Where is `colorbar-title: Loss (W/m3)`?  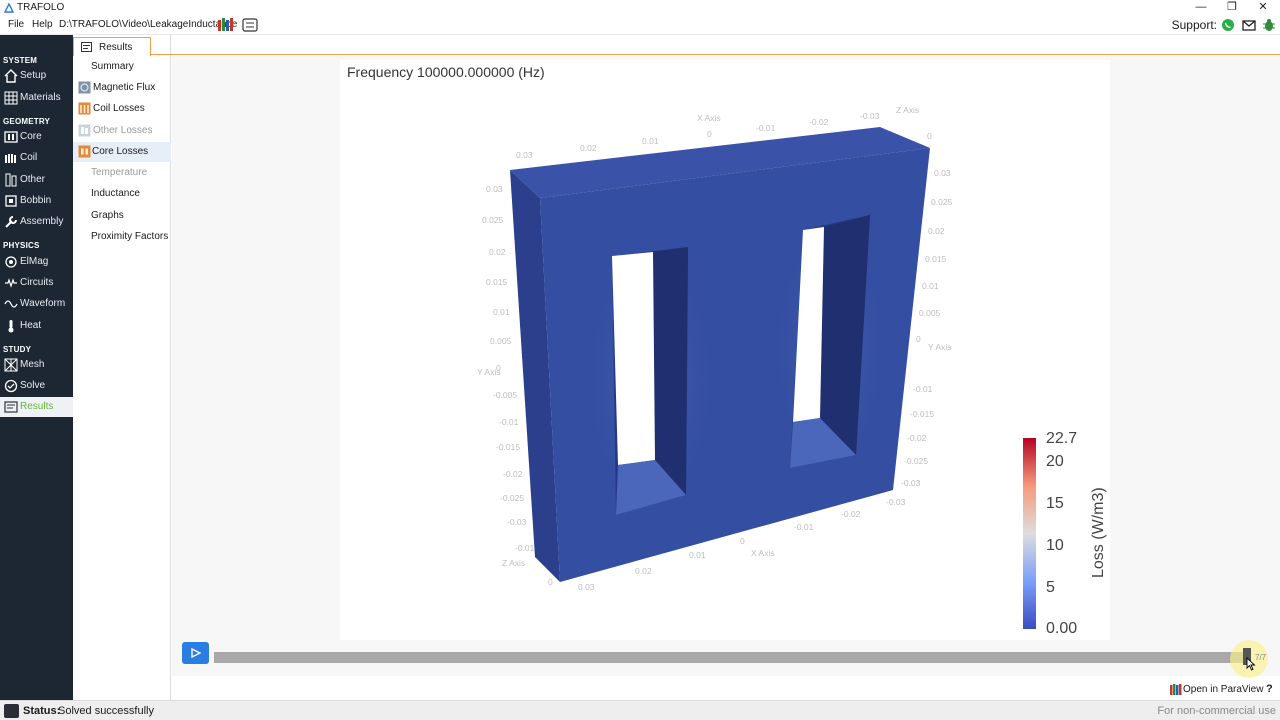
colorbar-title: Loss (W/m3) is located at coordinates (1098, 532).